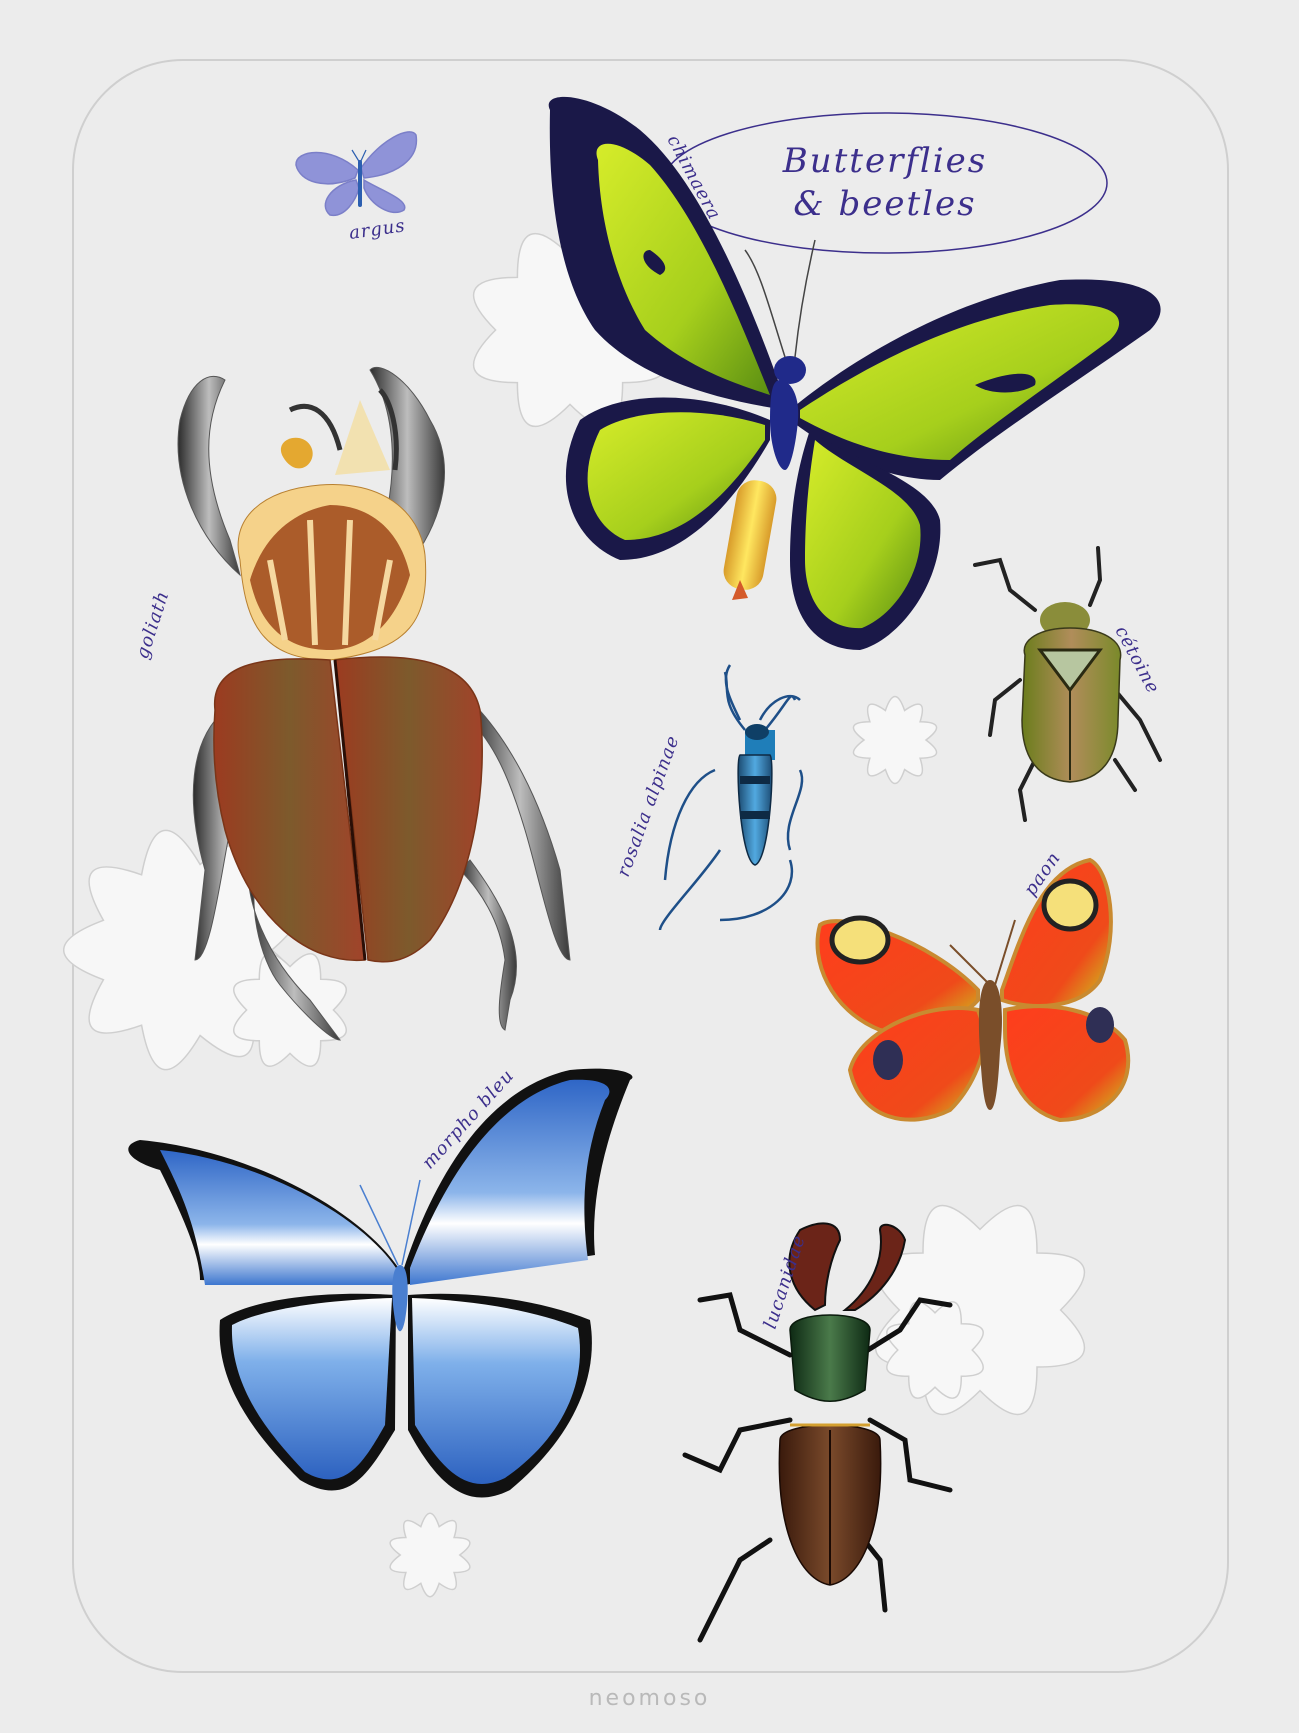  What do you see at coordinates (356, 173) in the screenshot?
I see `argus-butterfly` at bounding box center [356, 173].